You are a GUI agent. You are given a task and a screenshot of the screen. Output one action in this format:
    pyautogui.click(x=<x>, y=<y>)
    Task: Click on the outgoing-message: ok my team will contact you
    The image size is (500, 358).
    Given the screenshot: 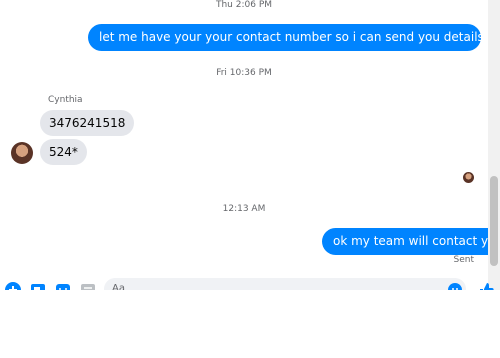 What is the action you would take?
    pyautogui.click(x=405, y=241)
    